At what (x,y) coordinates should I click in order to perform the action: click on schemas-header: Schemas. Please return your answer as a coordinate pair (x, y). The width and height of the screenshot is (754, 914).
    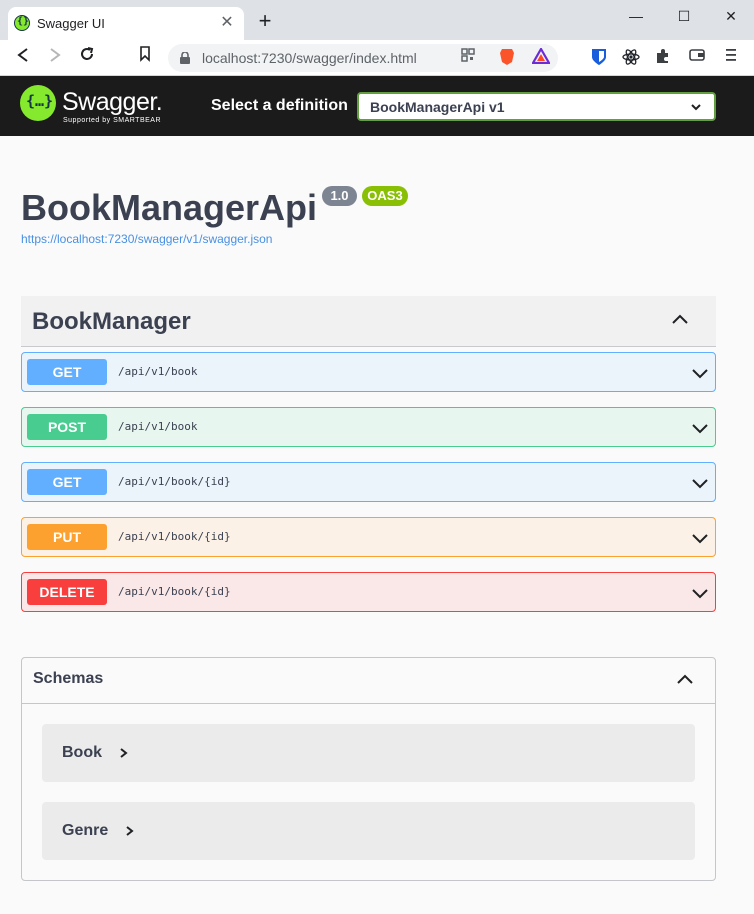
    Looking at the image, I should click on (368, 681).